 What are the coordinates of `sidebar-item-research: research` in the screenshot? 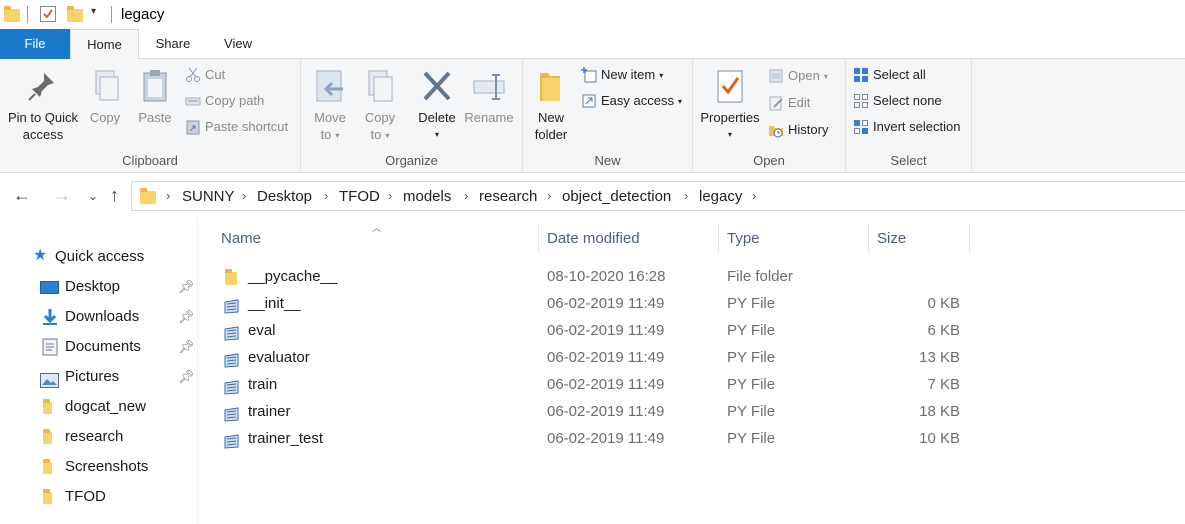 It's located at (99, 437).